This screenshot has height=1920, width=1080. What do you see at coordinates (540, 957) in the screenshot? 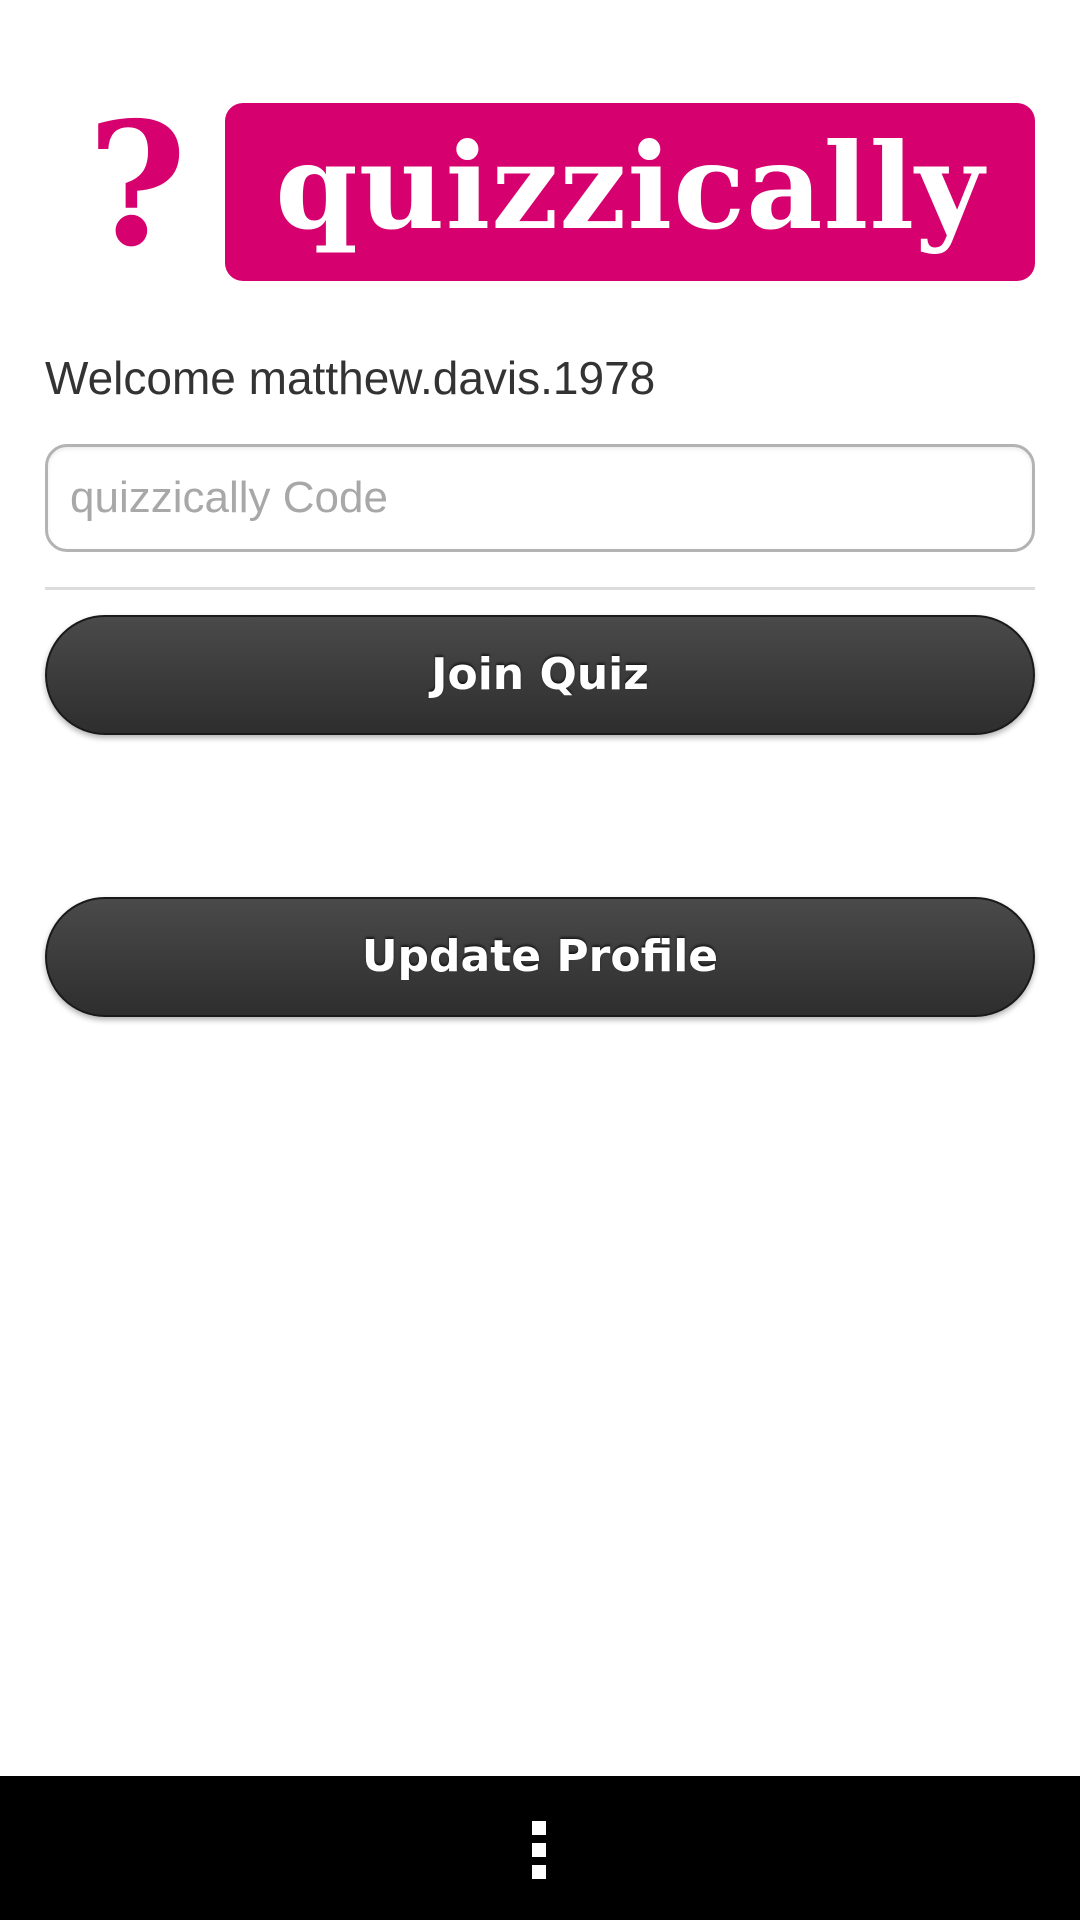
I see `update-profile-button: Update Profile` at bounding box center [540, 957].